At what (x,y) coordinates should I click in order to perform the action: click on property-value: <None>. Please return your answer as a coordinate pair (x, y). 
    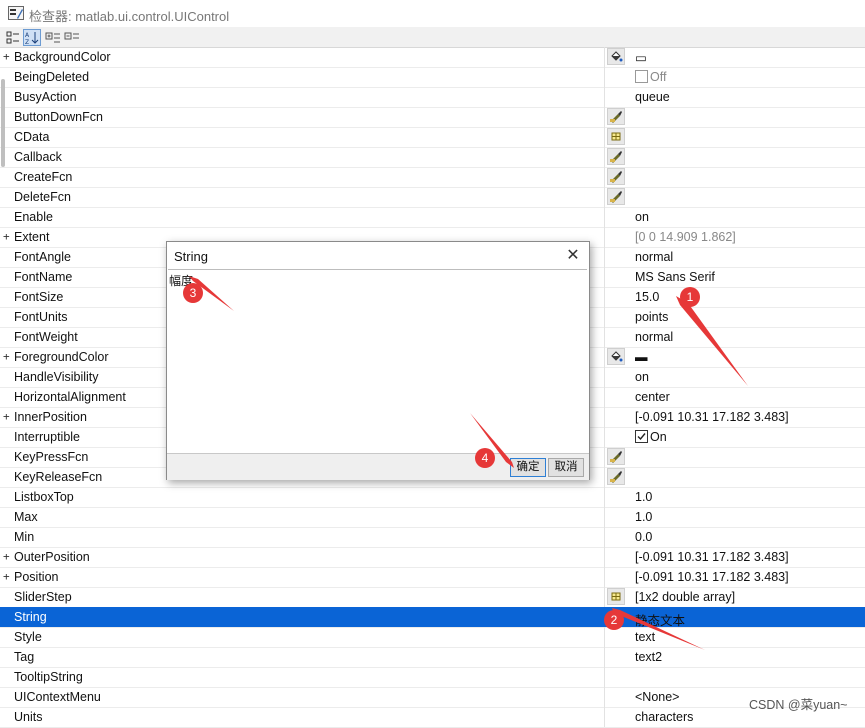
    Looking at the image, I should click on (657, 697).